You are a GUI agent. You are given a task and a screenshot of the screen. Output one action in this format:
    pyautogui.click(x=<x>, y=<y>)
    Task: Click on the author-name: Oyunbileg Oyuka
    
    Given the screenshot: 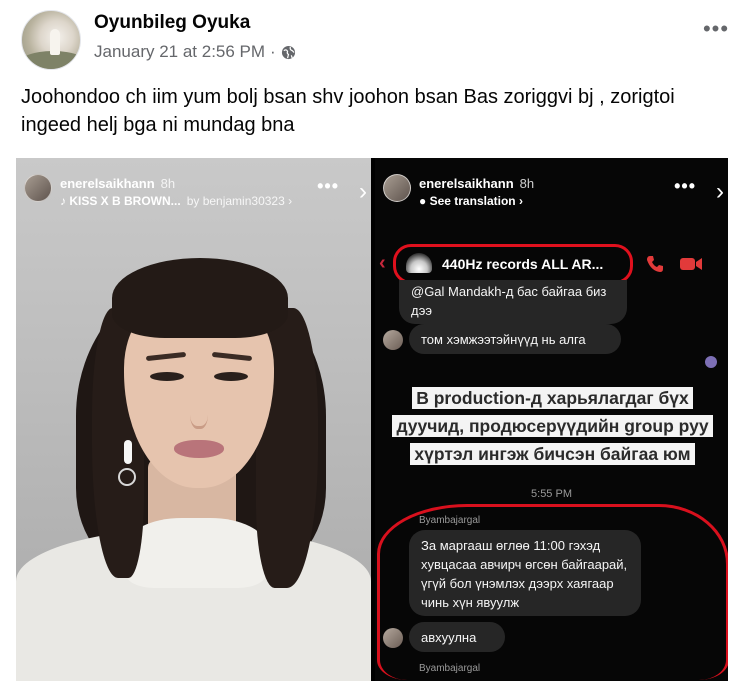 What is the action you would take?
    pyautogui.click(x=172, y=23)
    